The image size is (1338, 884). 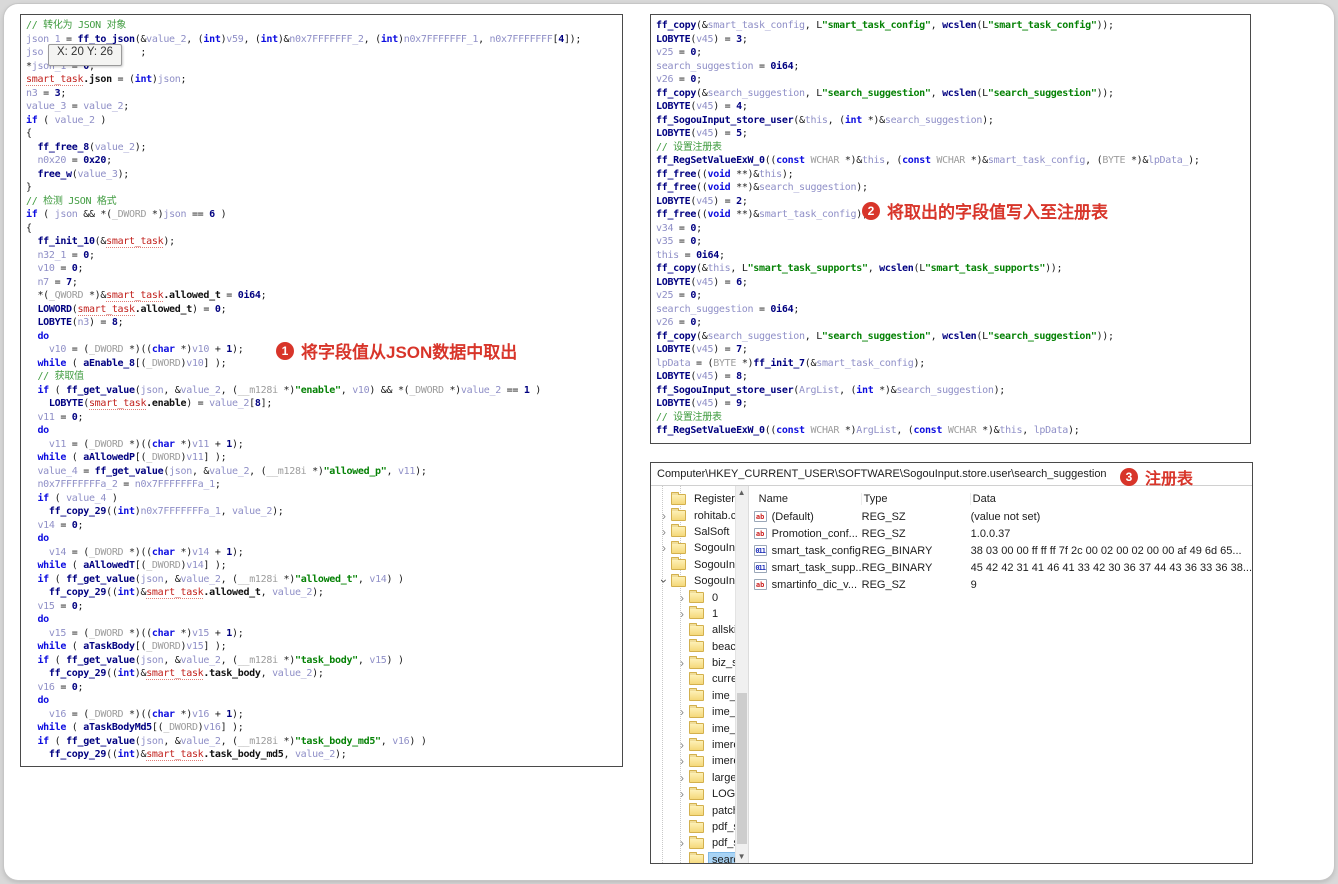 What do you see at coordinates (699, 663) in the screenshot?
I see `tree-item-biz_shellext: ›biz_shellext` at bounding box center [699, 663].